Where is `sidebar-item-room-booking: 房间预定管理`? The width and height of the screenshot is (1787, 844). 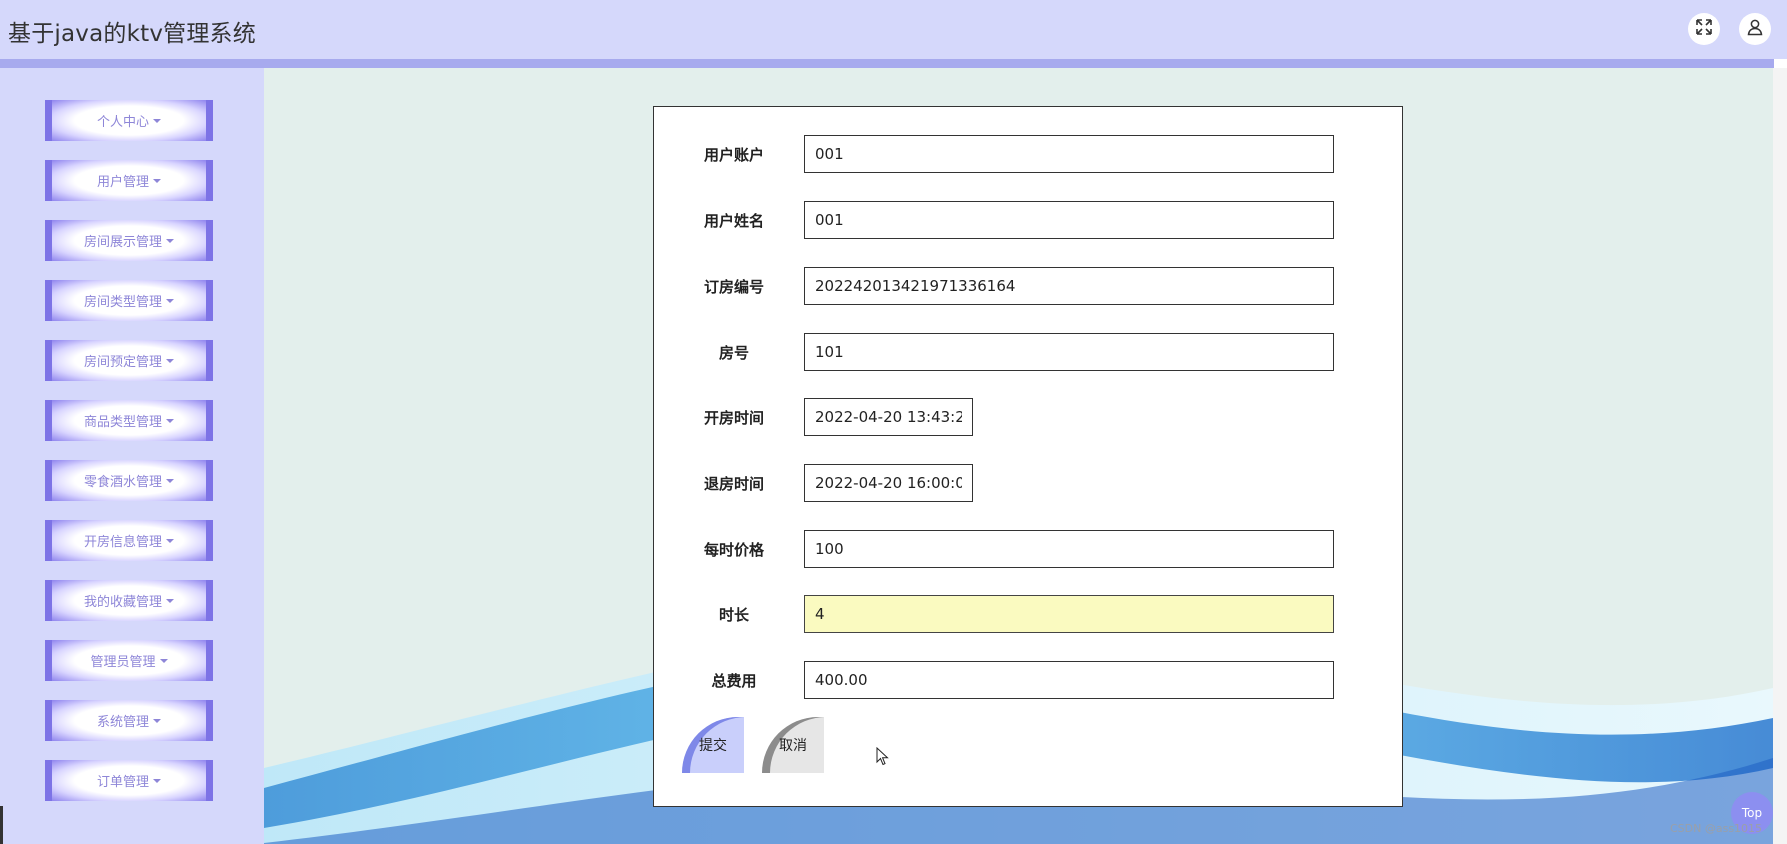 sidebar-item-room-booking: 房间预定管理 is located at coordinates (129, 360).